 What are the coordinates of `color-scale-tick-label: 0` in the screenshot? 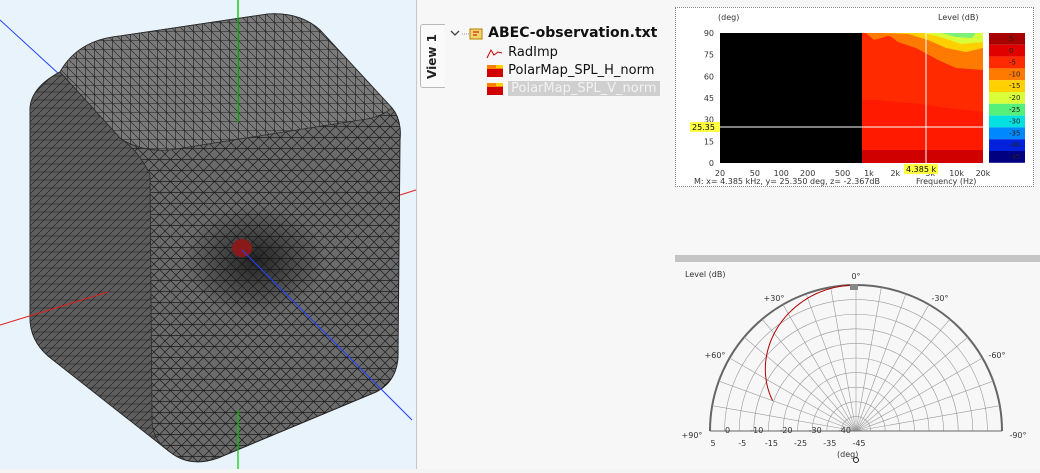 It's located at (1011, 51).